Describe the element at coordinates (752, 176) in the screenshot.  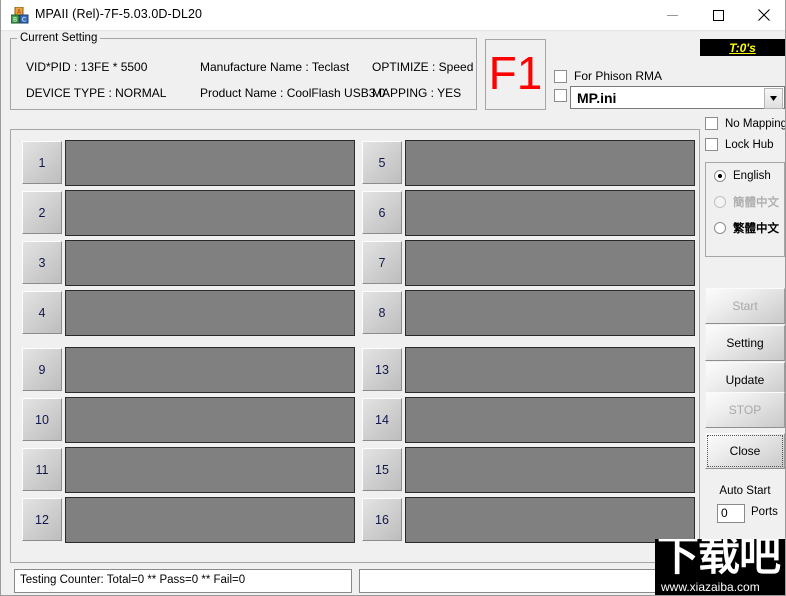
I see `language-label: English` at that location.